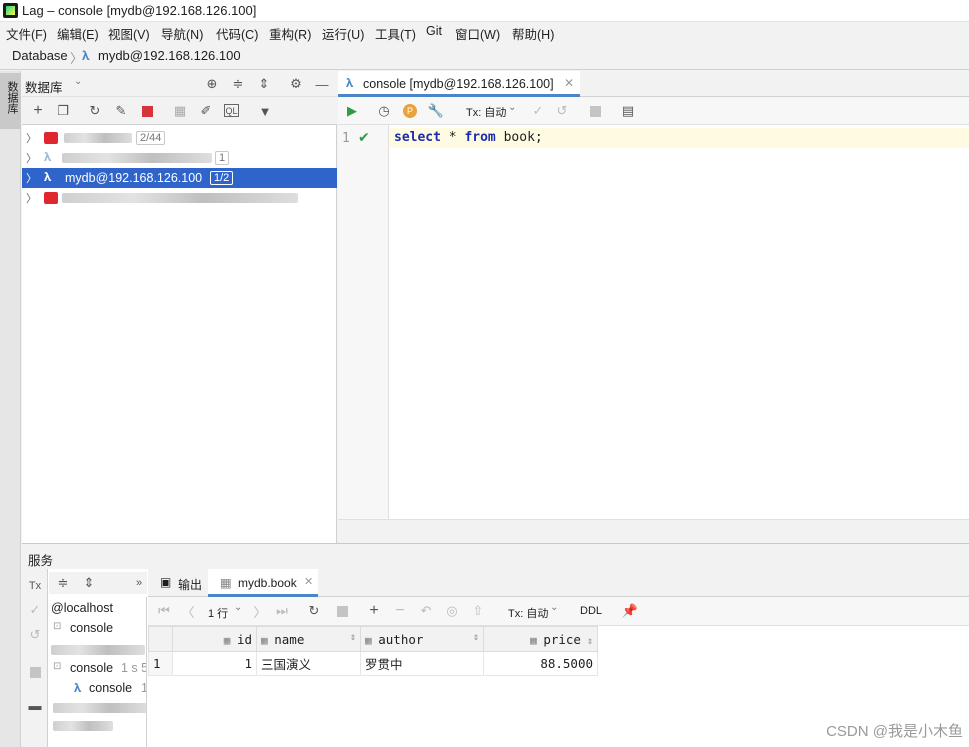 The height and width of the screenshot is (747, 969). I want to click on menu-run: 运行(U), so click(343, 33).